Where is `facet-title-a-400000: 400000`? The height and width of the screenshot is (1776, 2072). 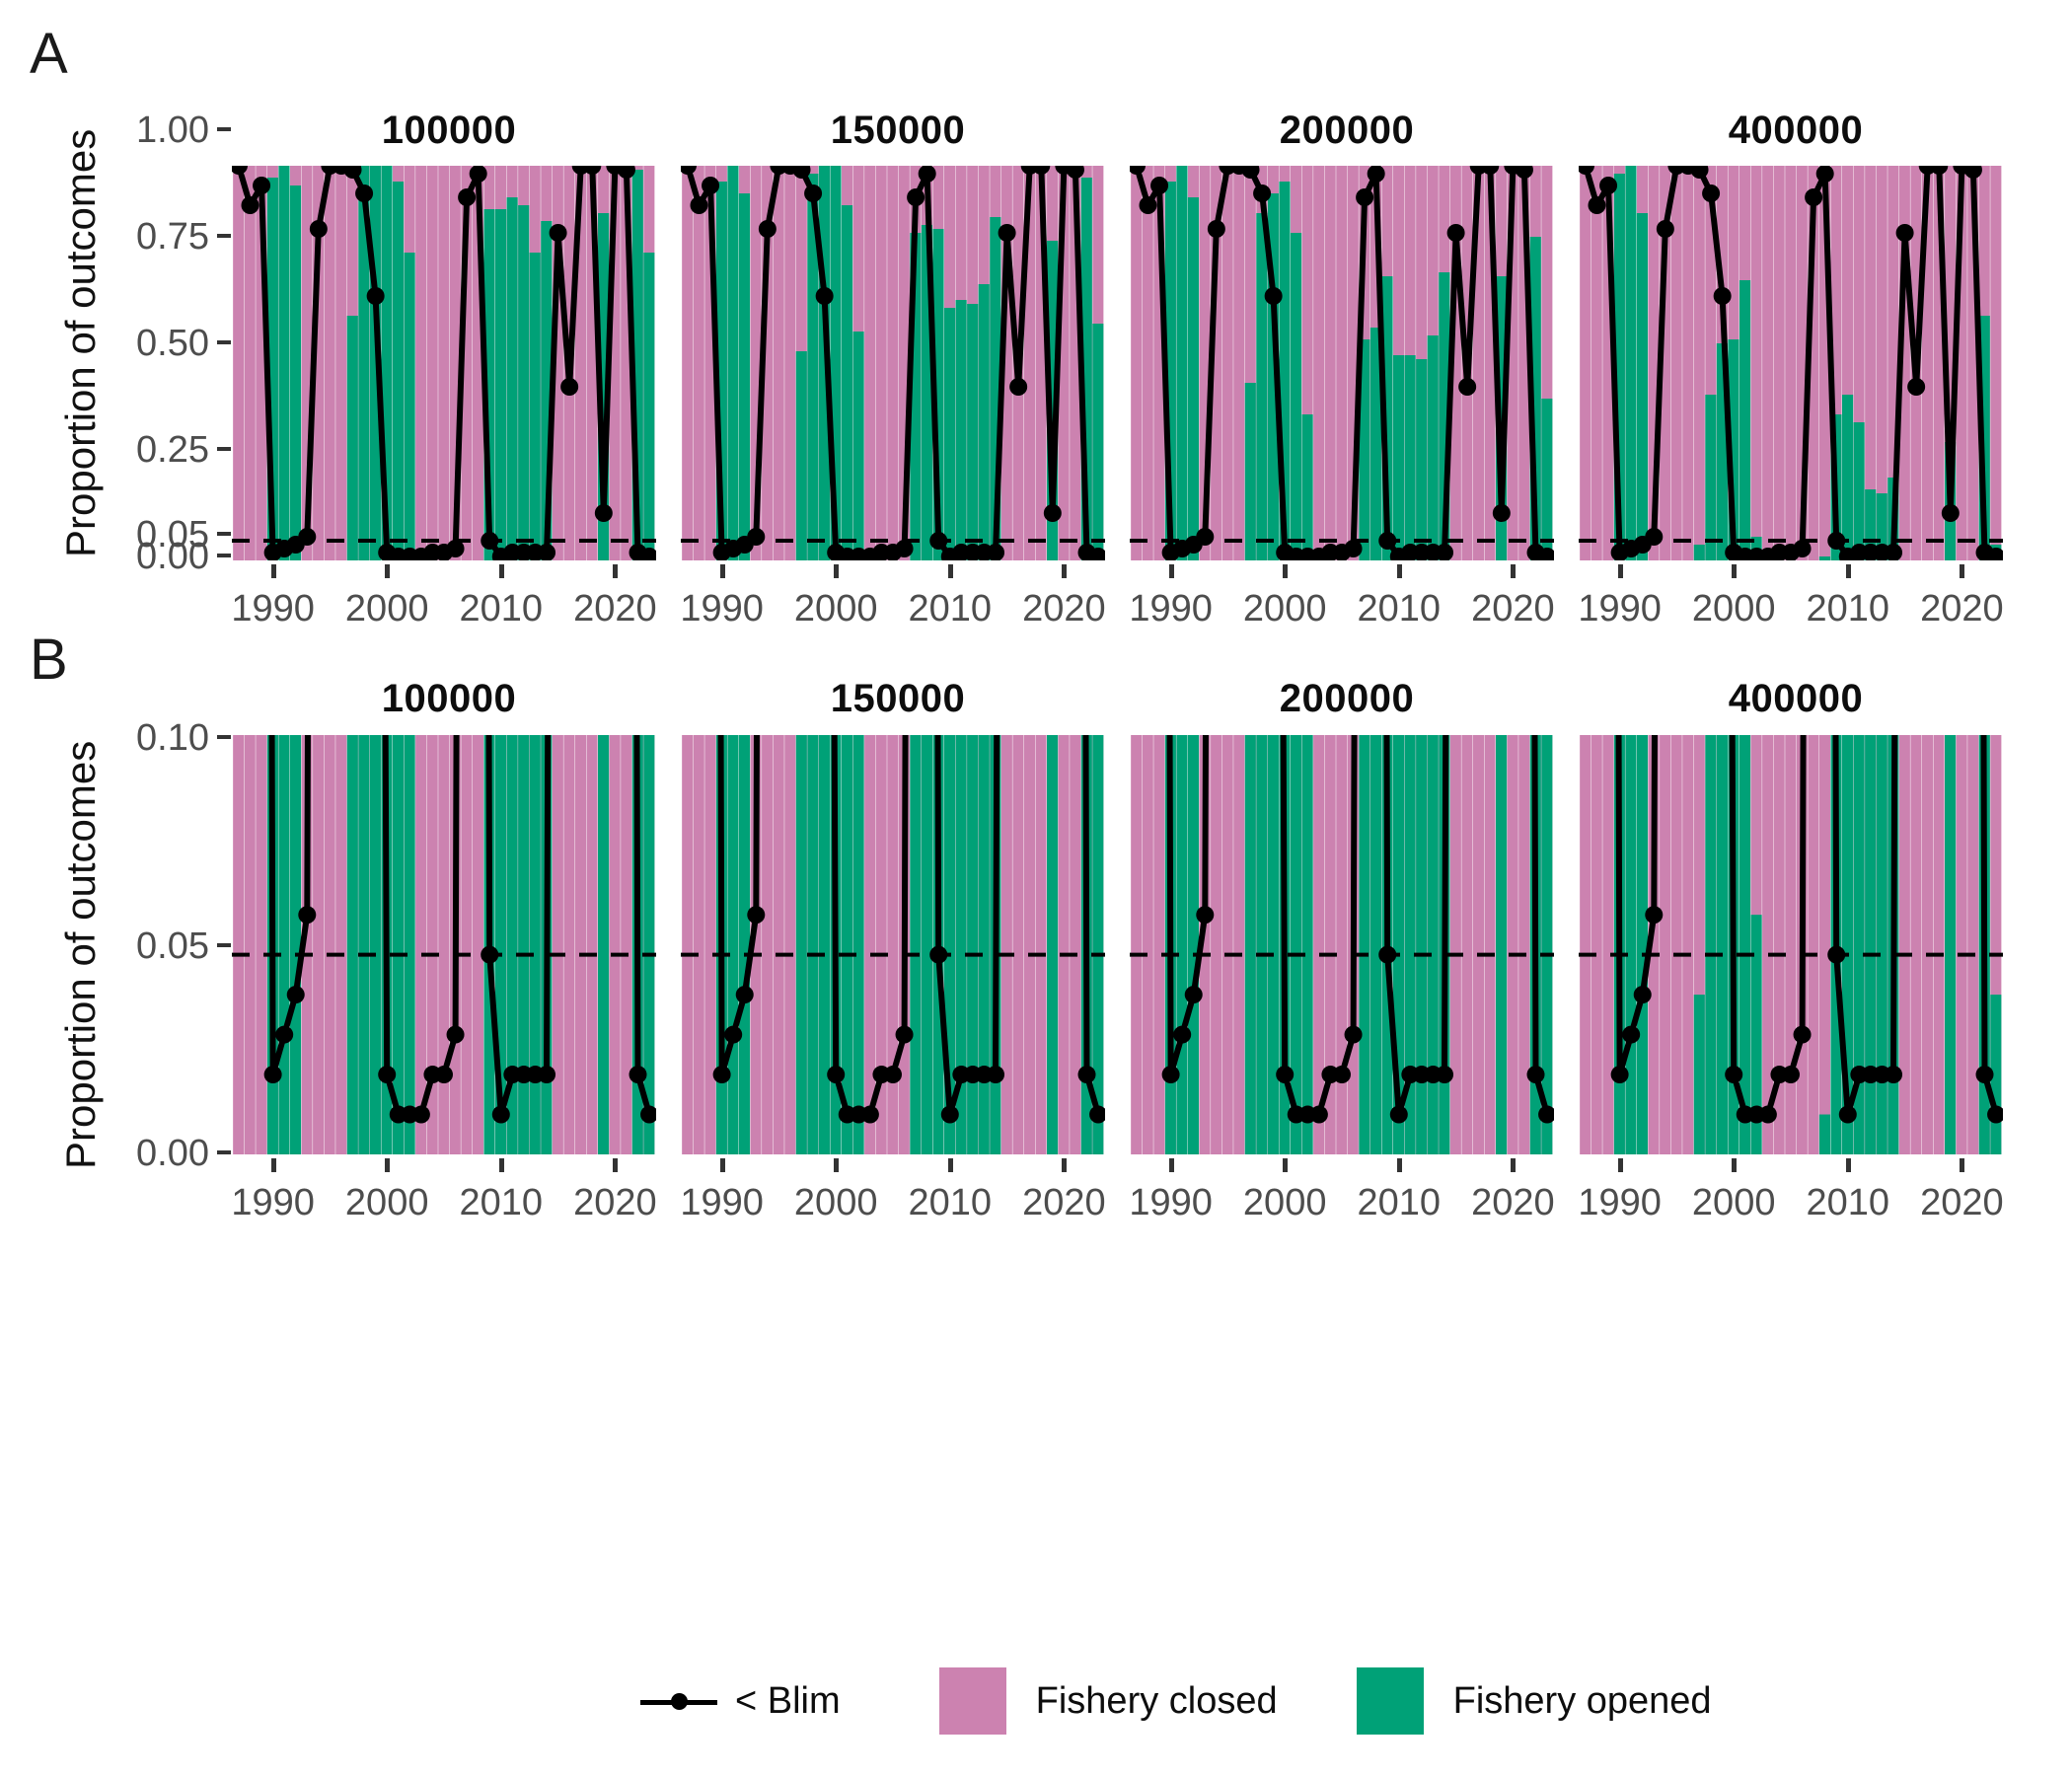 facet-title-a-400000: 400000 is located at coordinates (1796, 130).